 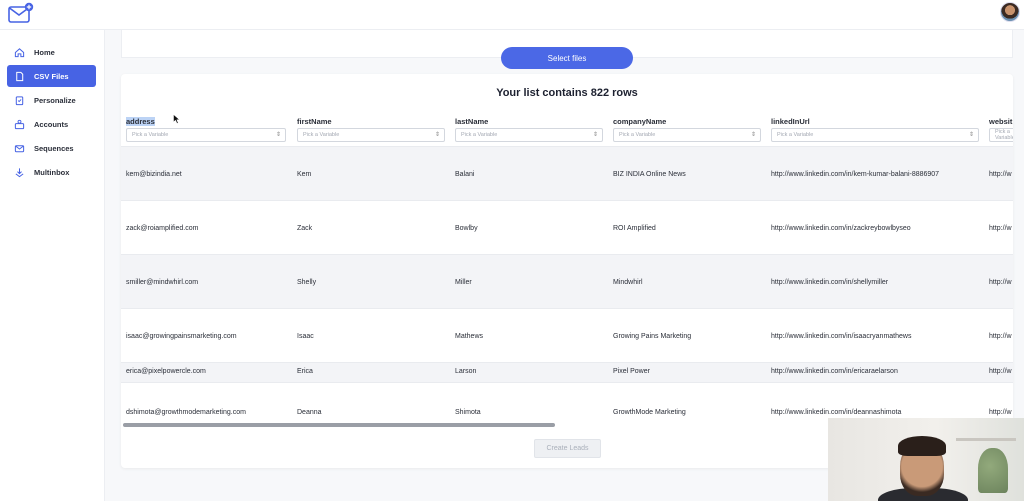 I want to click on sidebar-item-label: Multinbox, so click(x=52, y=172).